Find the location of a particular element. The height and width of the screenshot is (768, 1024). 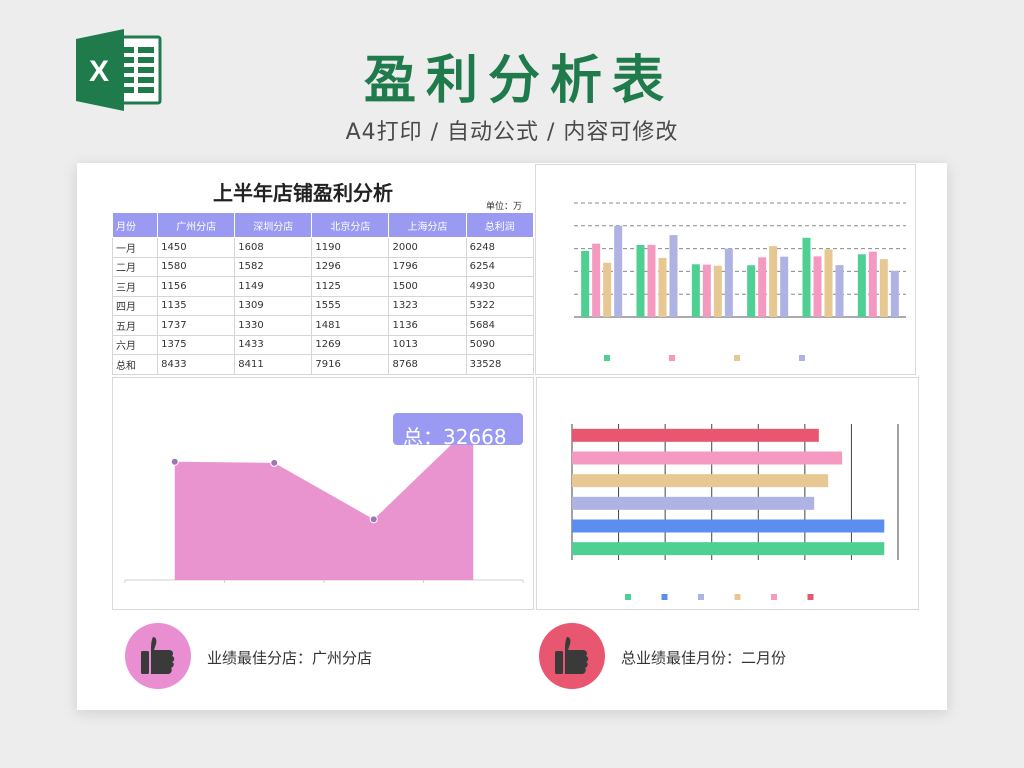

hbar-chart-svg is located at coordinates (735, 512).